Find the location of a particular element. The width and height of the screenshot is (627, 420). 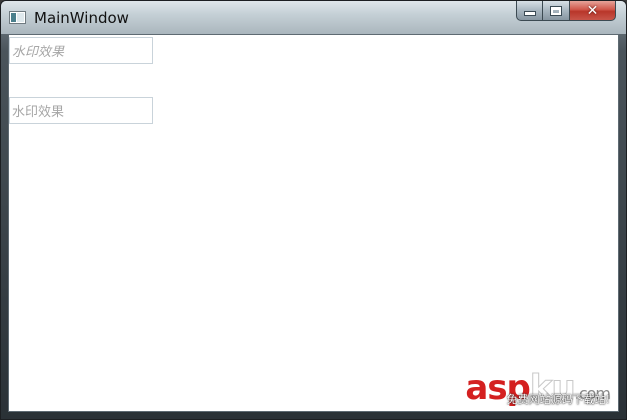

maximize-icon is located at coordinates (556, 10).